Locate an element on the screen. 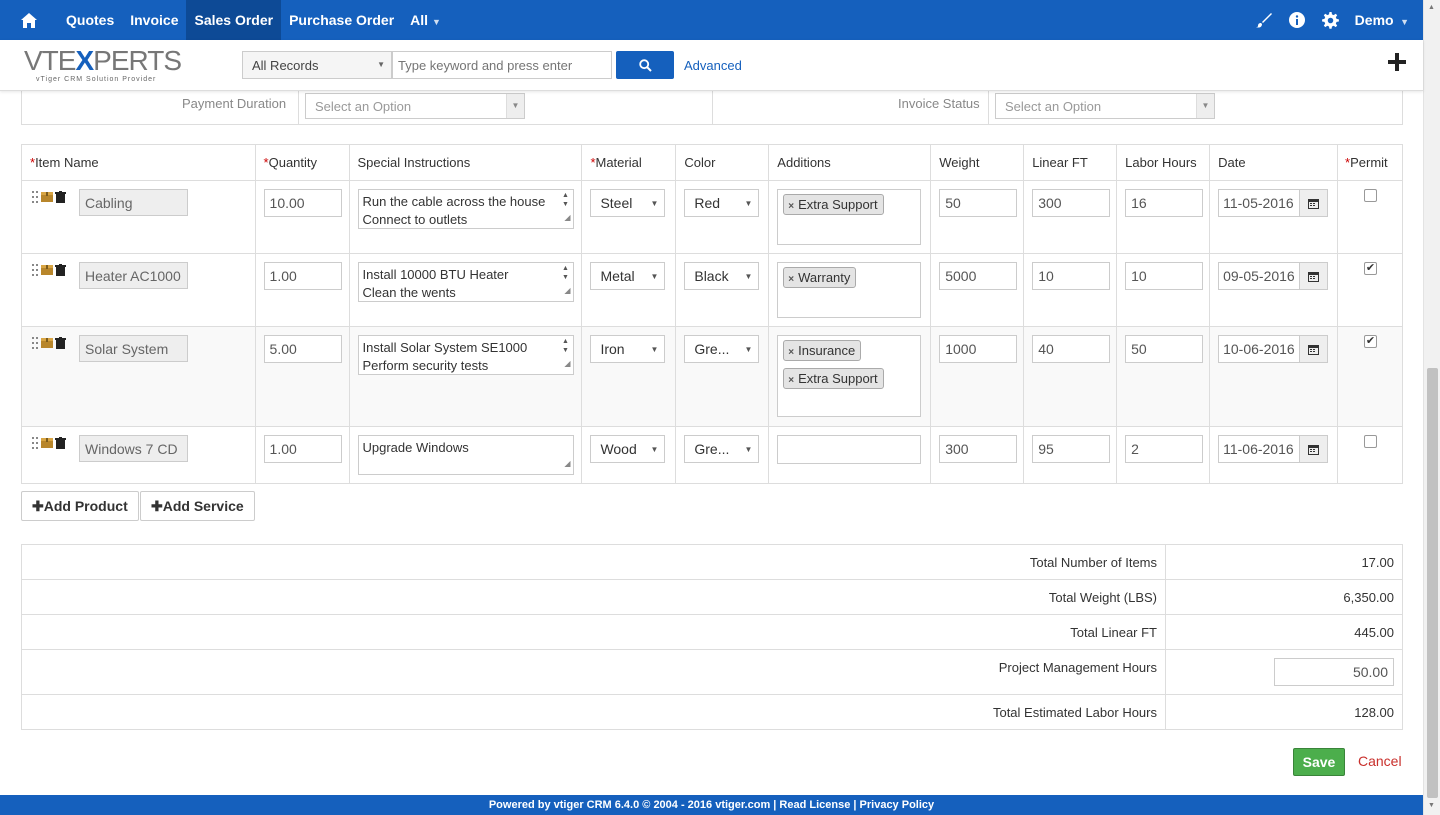 The height and width of the screenshot is (815, 1440). weight-input: 1000 is located at coordinates (978, 349).